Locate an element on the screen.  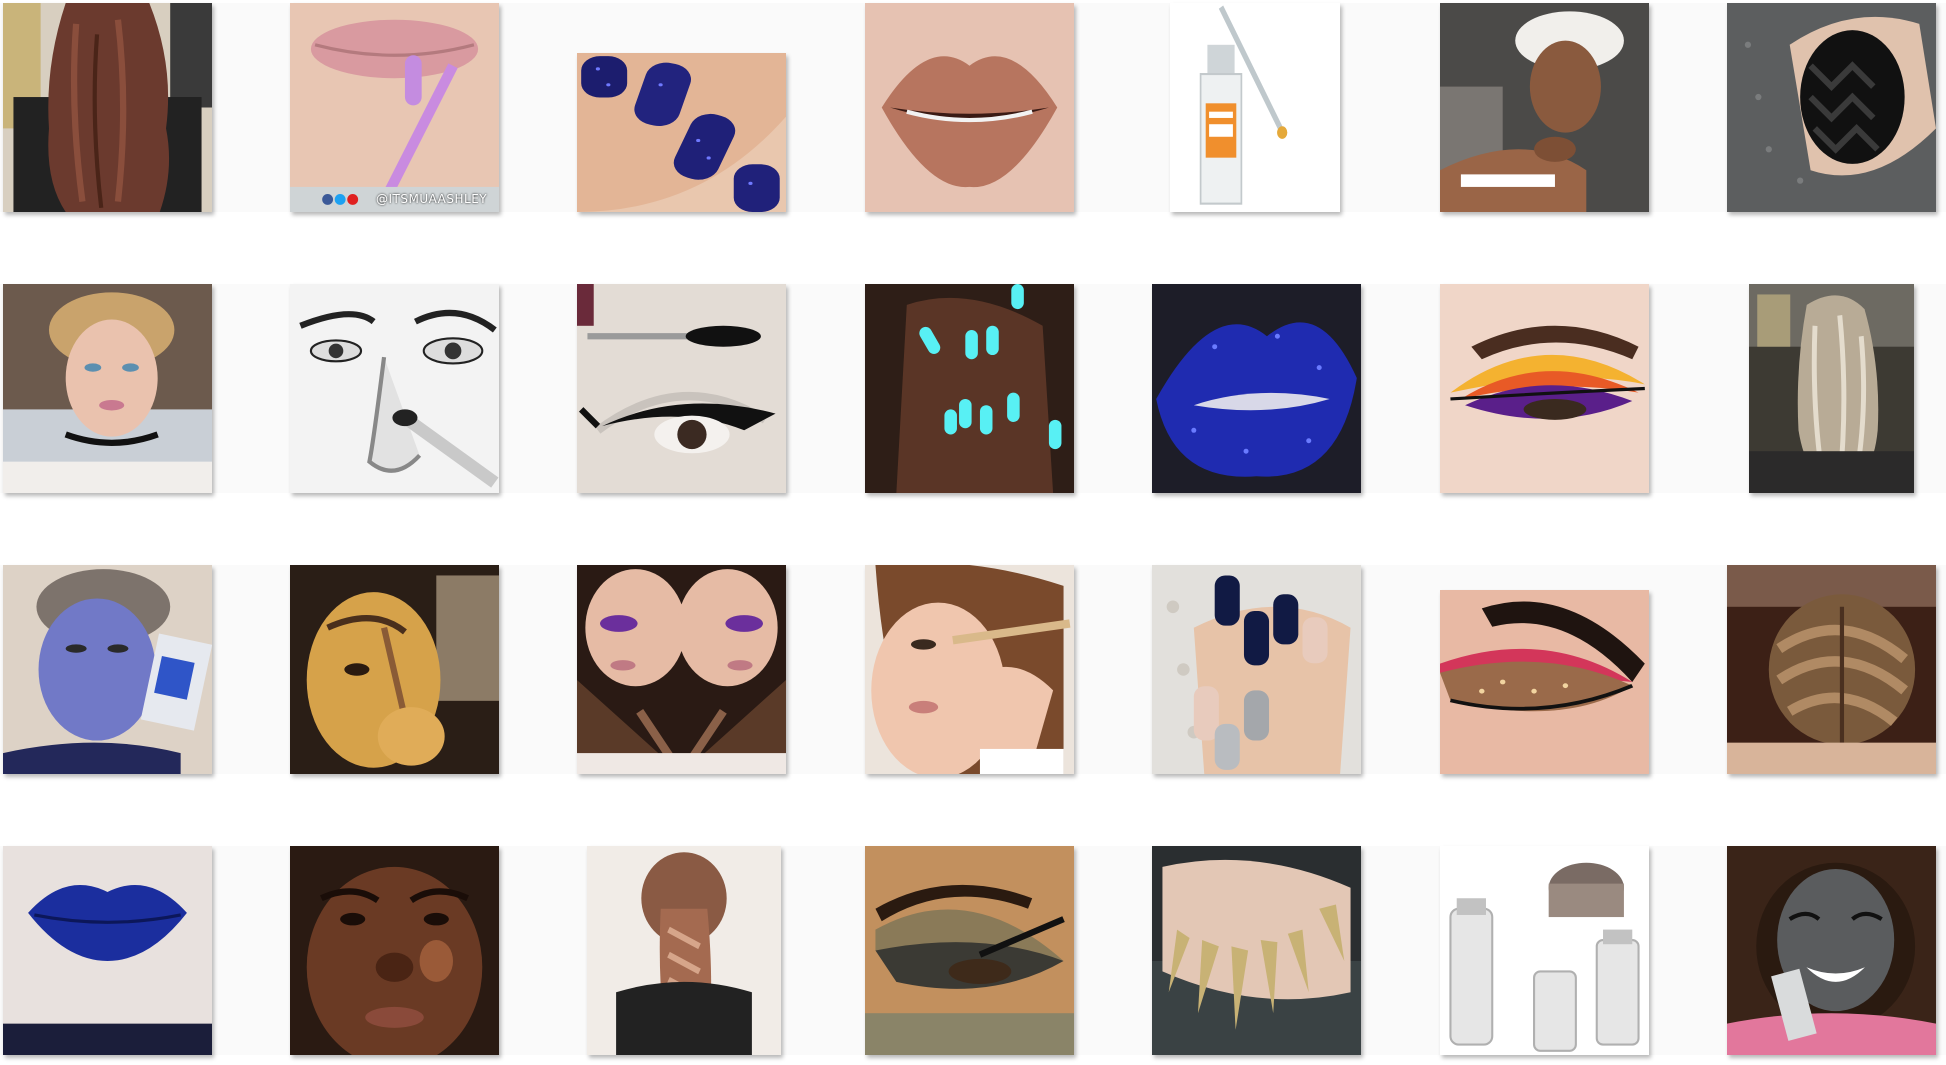
thumbnail-nude-matte-lips is located at coordinates (969, 107).